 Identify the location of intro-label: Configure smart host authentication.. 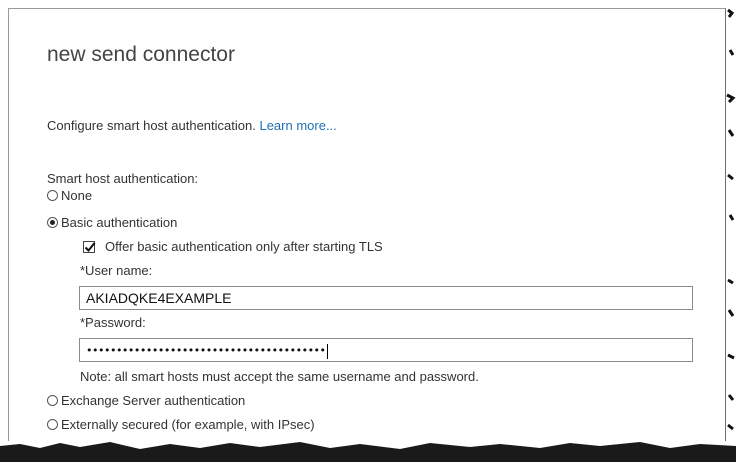
(151, 125).